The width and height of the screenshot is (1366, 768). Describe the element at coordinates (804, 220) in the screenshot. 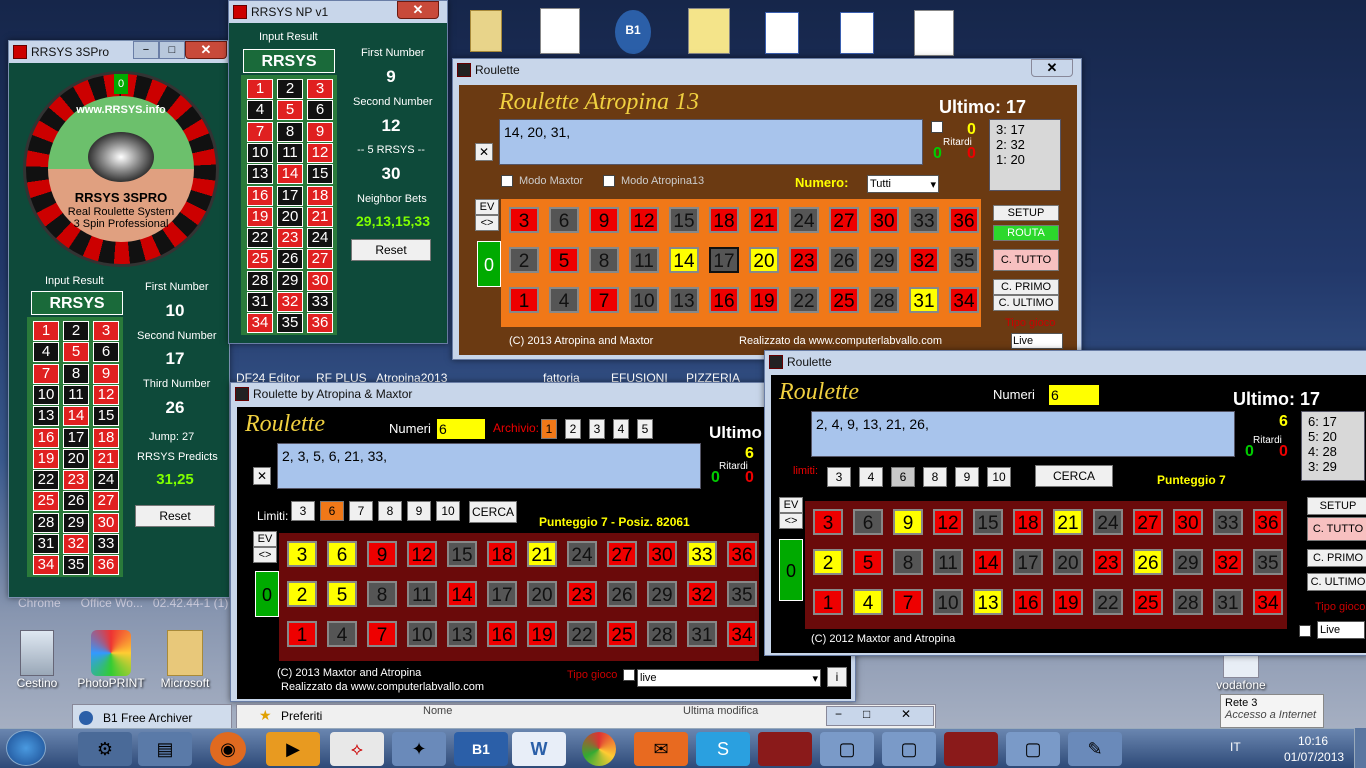

I see `grid-number-24: 24` at that location.